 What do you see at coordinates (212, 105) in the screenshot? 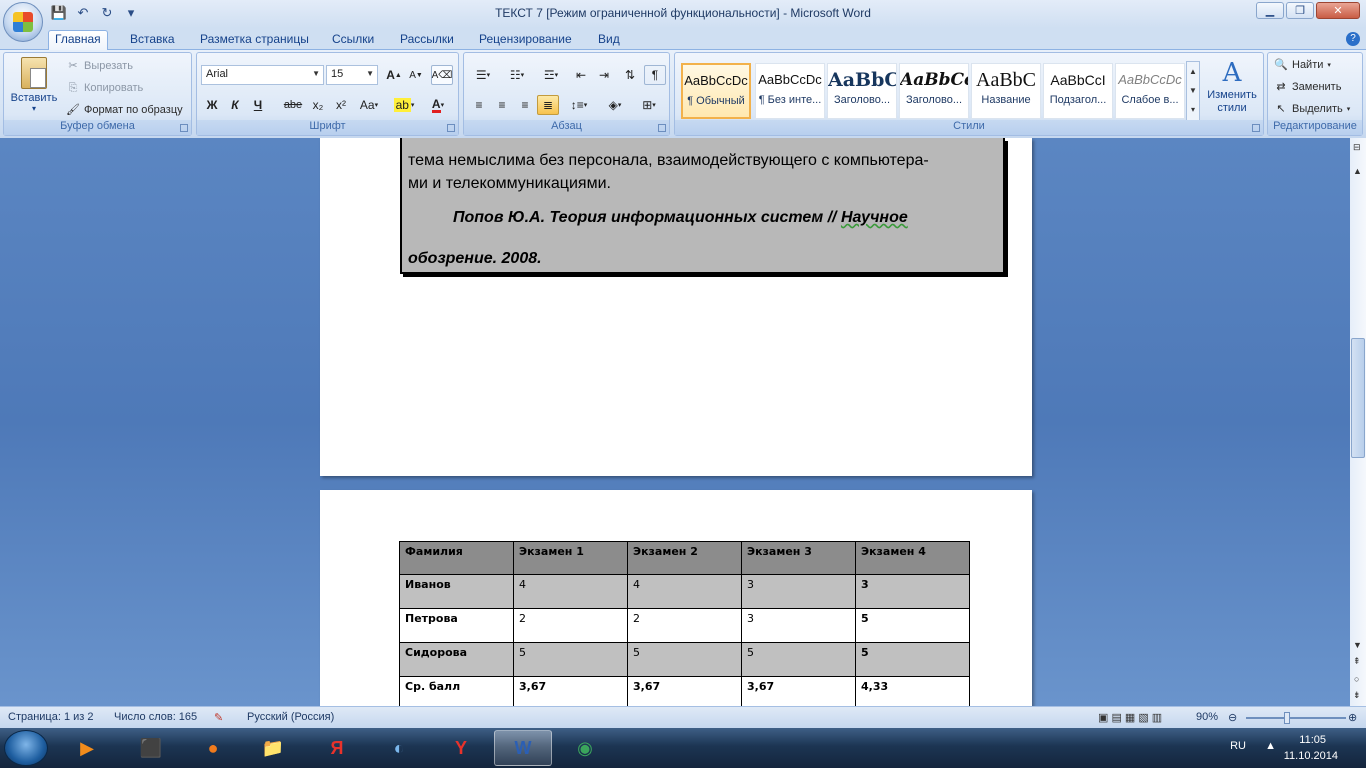
I see `bold-button: Ж` at bounding box center [212, 105].